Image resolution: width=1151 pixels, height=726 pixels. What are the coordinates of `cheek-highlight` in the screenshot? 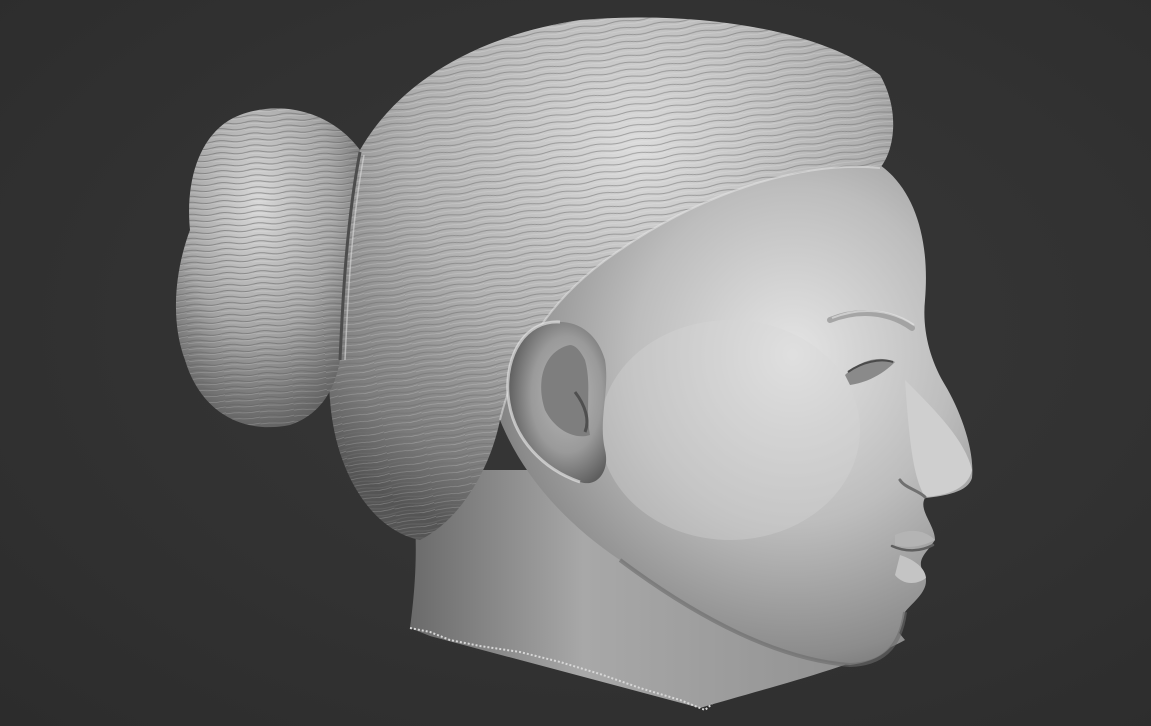 It's located at (730, 430).